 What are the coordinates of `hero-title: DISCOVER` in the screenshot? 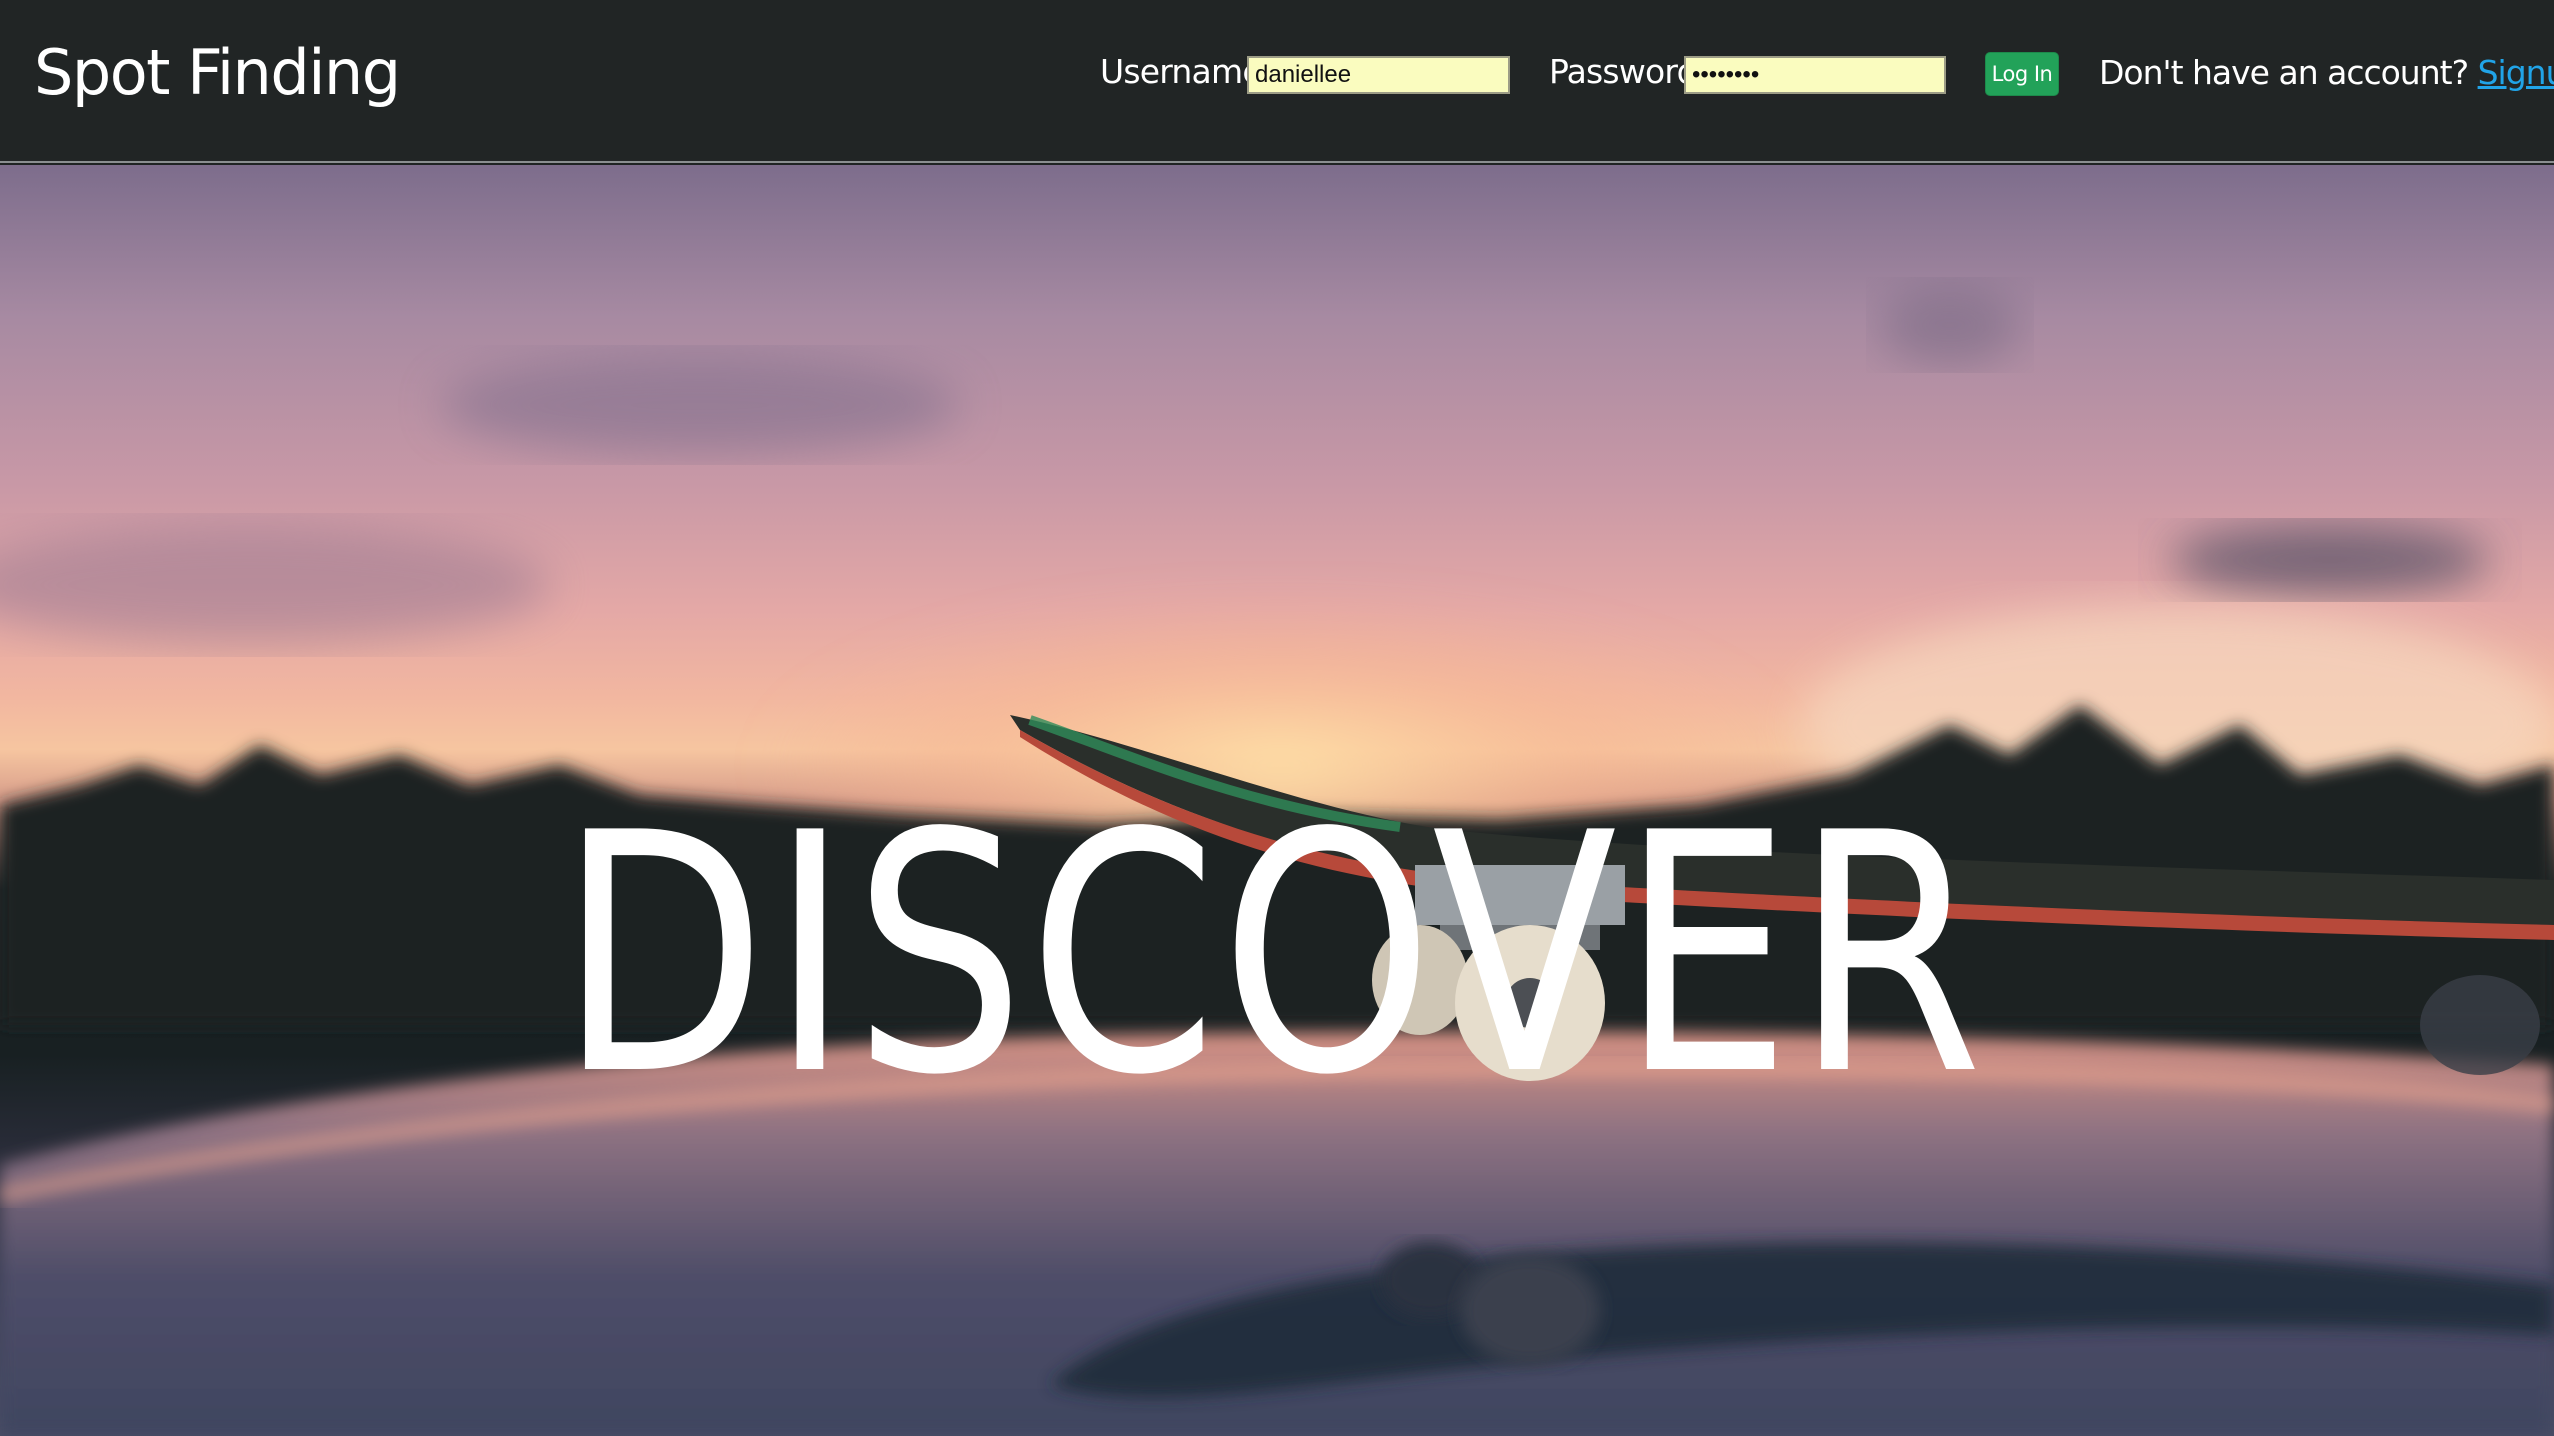 It's located at (1272, 955).